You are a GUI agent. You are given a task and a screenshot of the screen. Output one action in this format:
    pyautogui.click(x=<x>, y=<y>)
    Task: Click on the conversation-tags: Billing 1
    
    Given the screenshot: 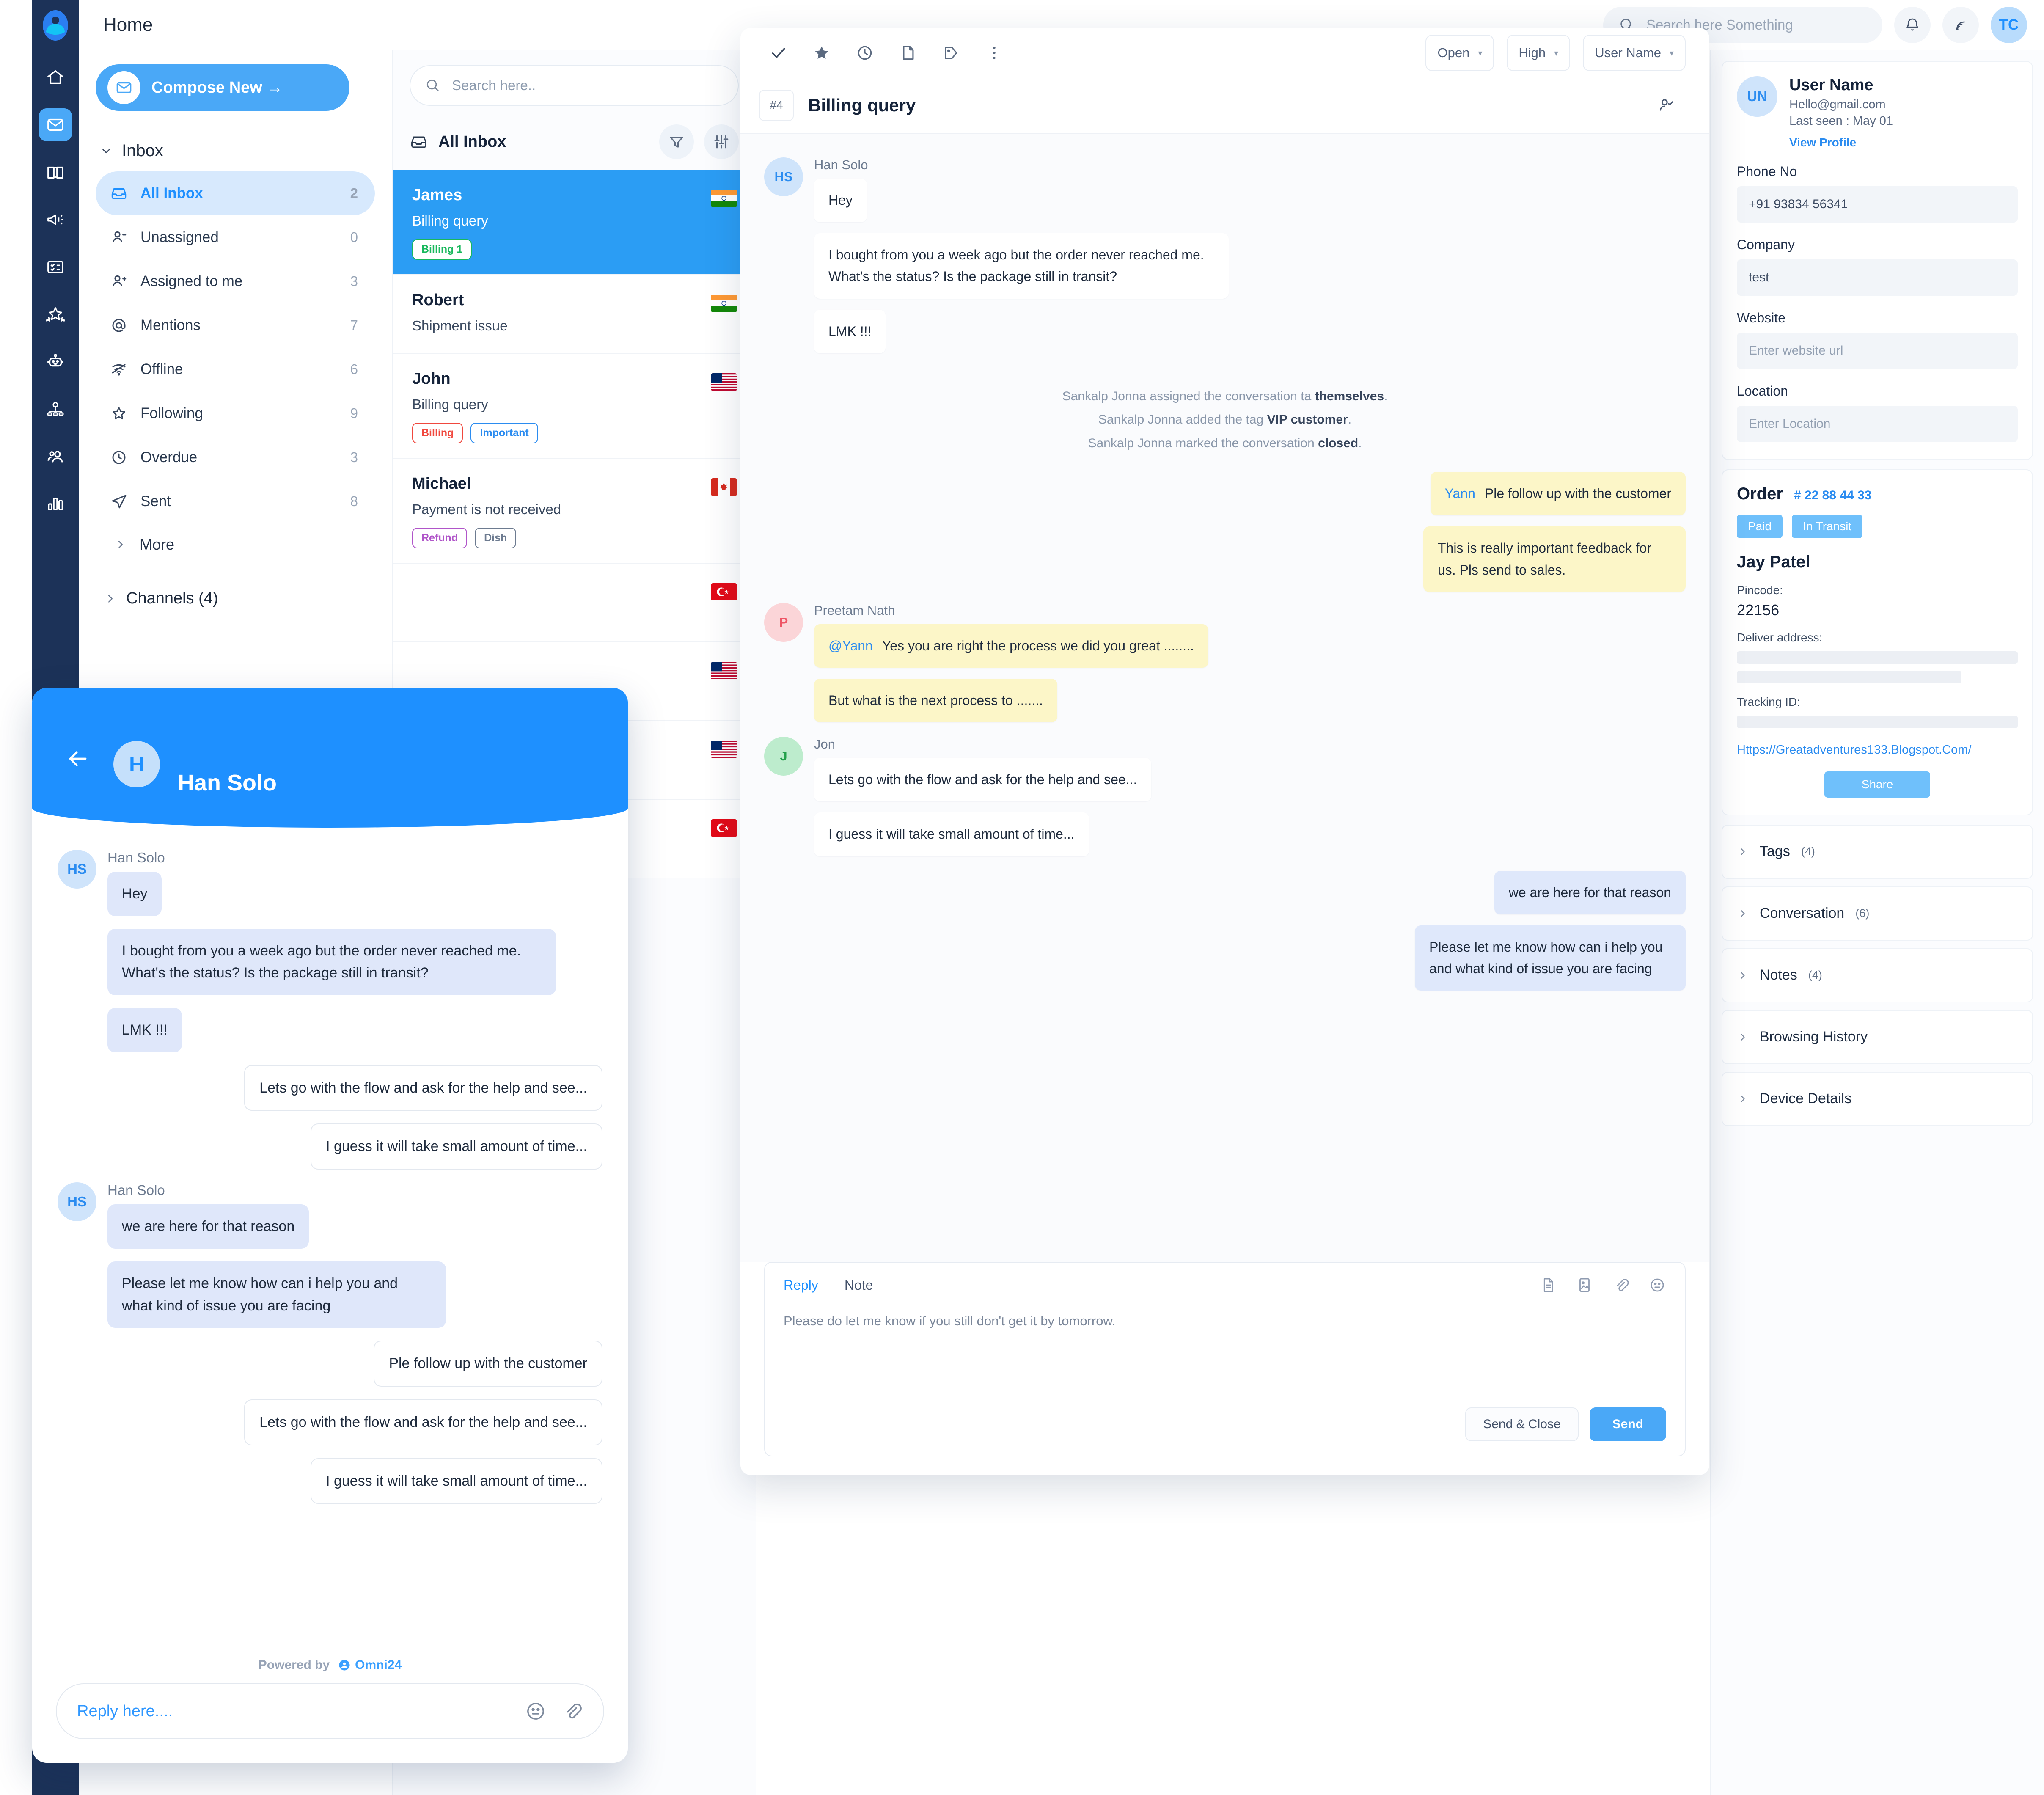 What is the action you would take?
    pyautogui.click(x=574, y=249)
    